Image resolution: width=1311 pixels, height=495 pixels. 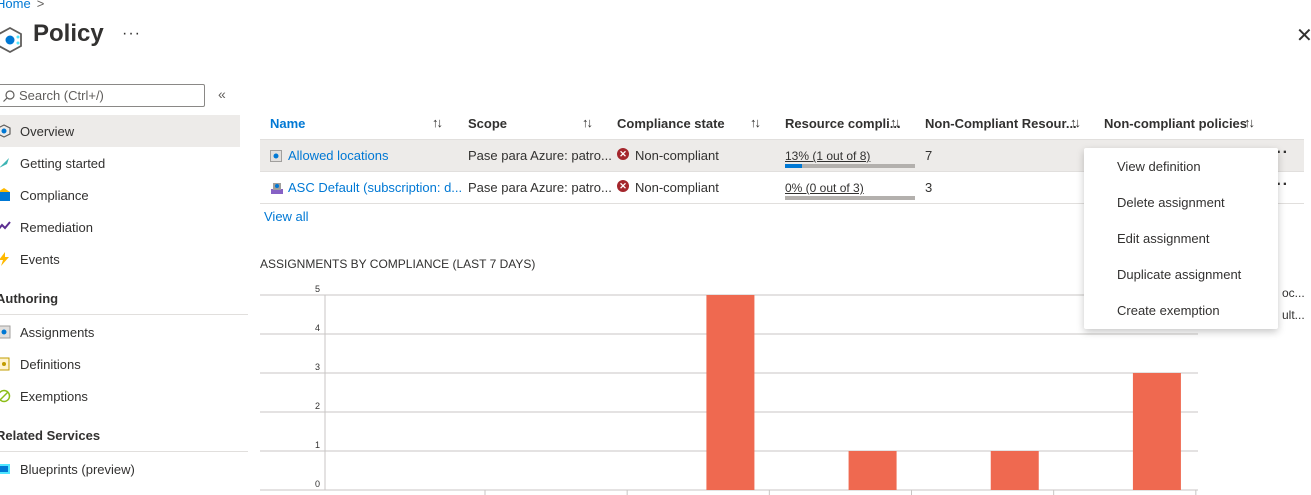 I want to click on y-tick-label: 0, so click(x=317, y=484).